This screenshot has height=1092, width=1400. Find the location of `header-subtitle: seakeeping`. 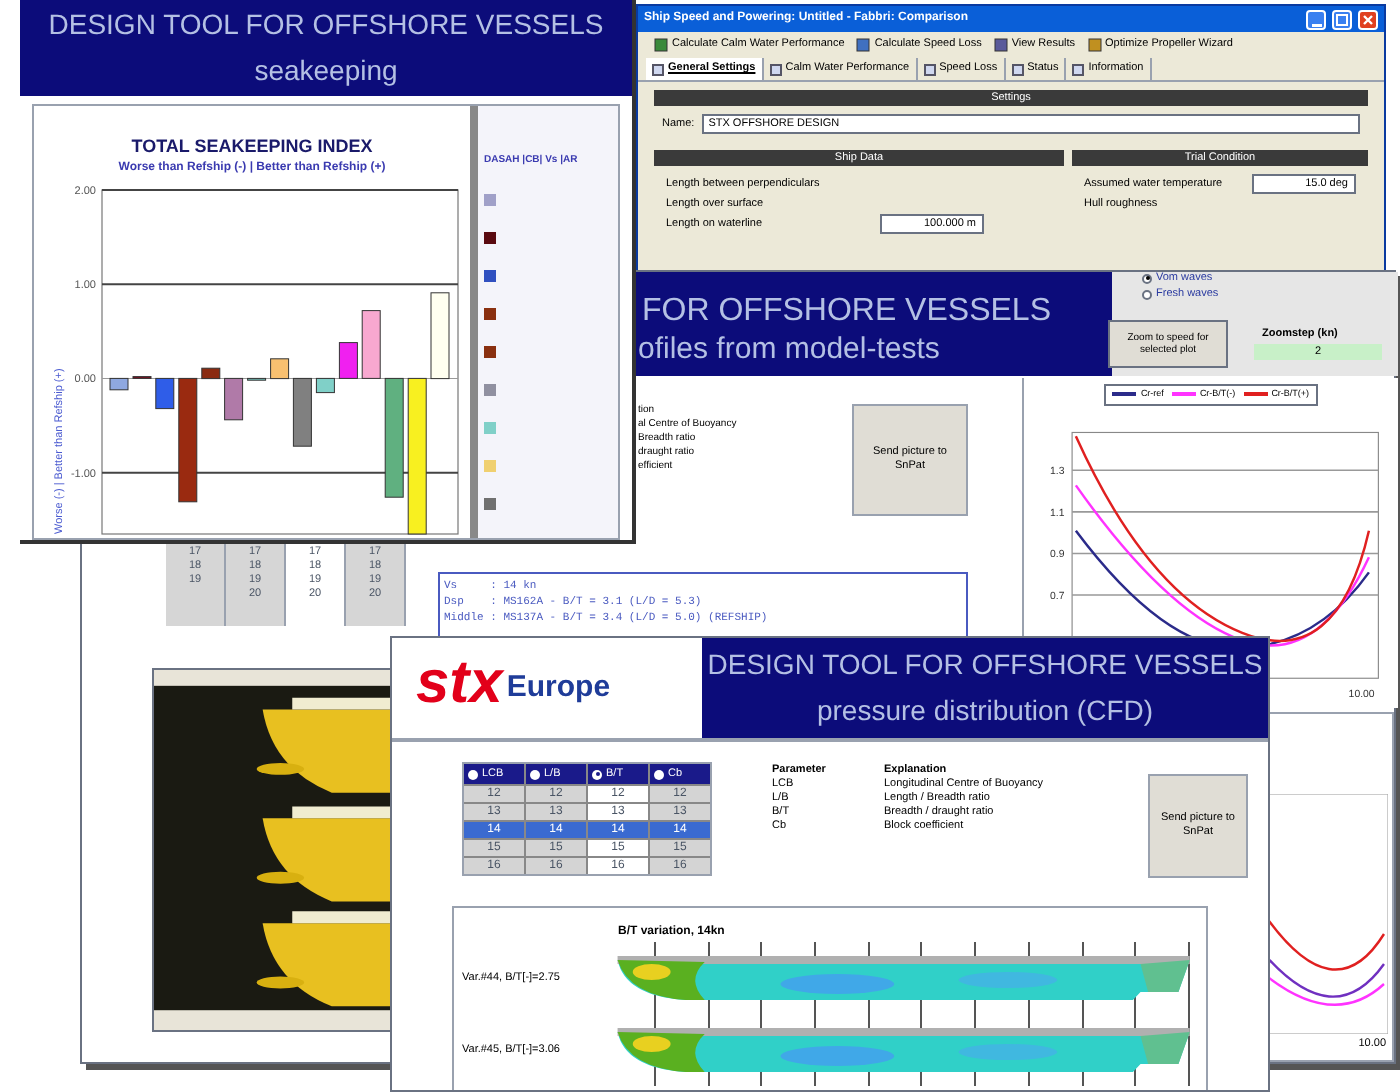

header-subtitle: seakeeping is located at coordinates (326, 70).